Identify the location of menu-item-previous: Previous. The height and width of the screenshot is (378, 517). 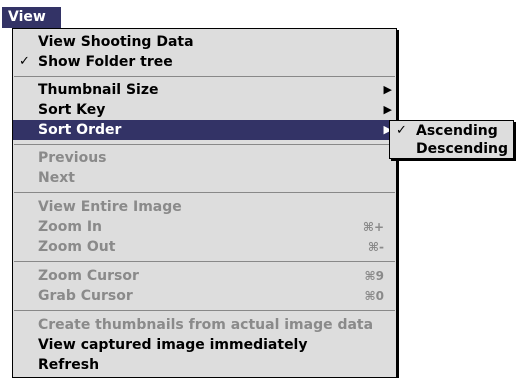
(204, 158).